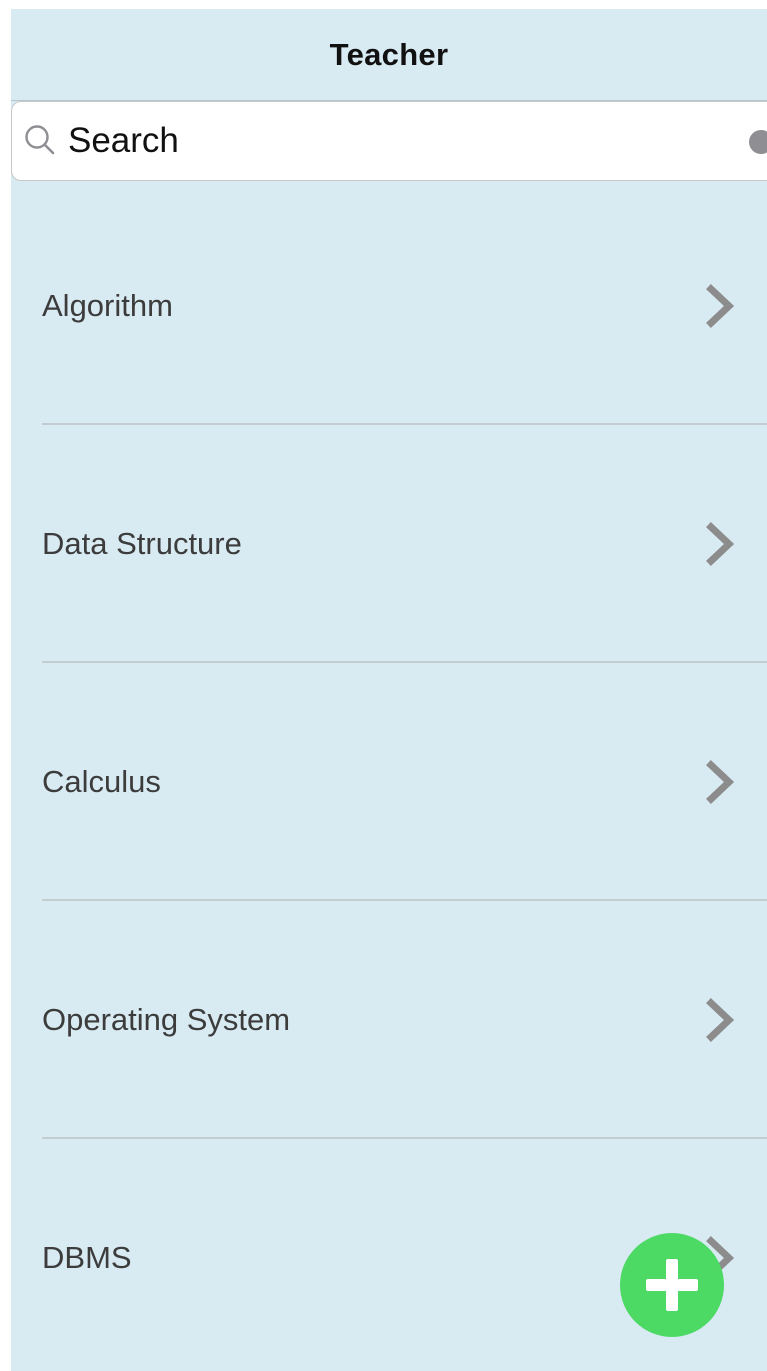  Describe the element at coordinates (101, 781) in the screenshot. I see `list-item-label: Calculus` at that location.